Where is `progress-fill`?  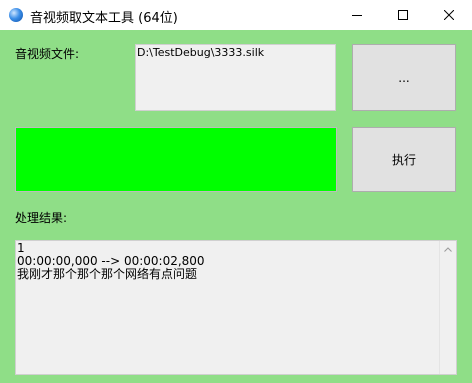 progress-fill is located at coordinates (176, 159).